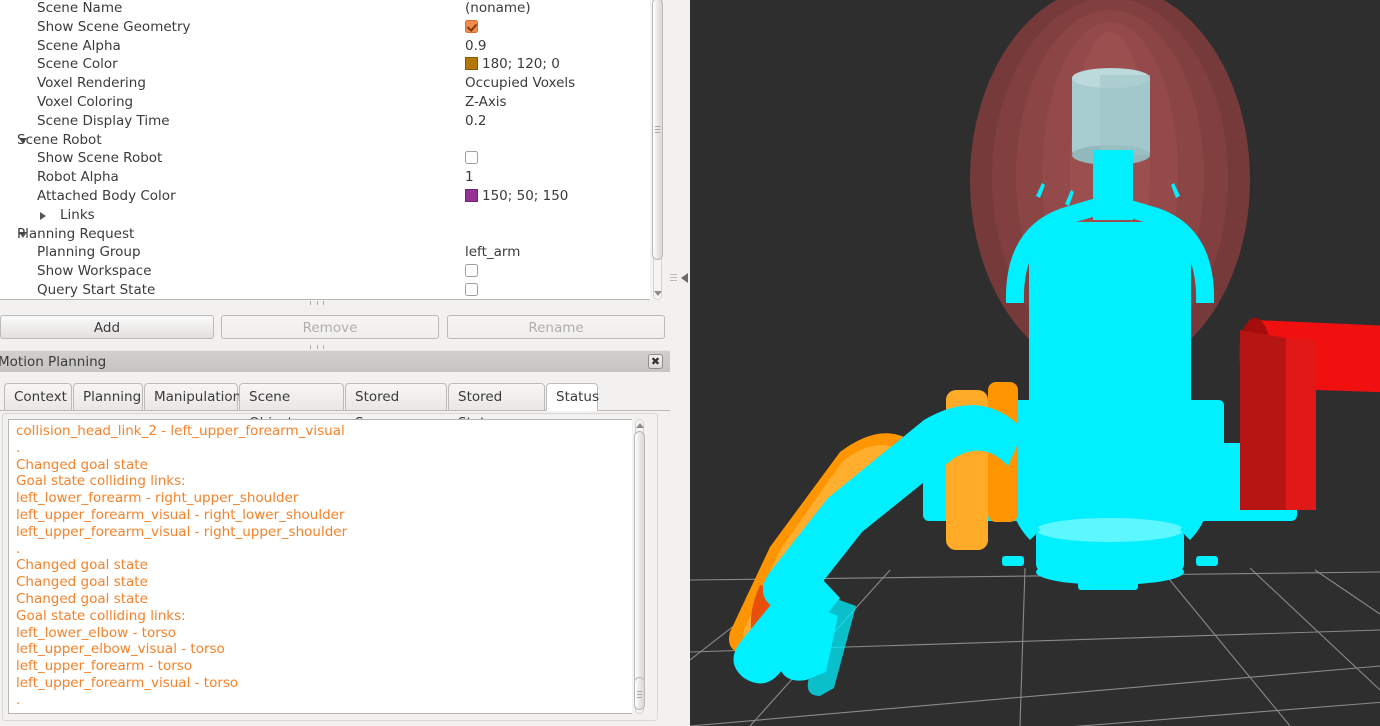 The image size is (1380, 726). I want to click on property-label: Voxel Coloring, so click(85, 101).